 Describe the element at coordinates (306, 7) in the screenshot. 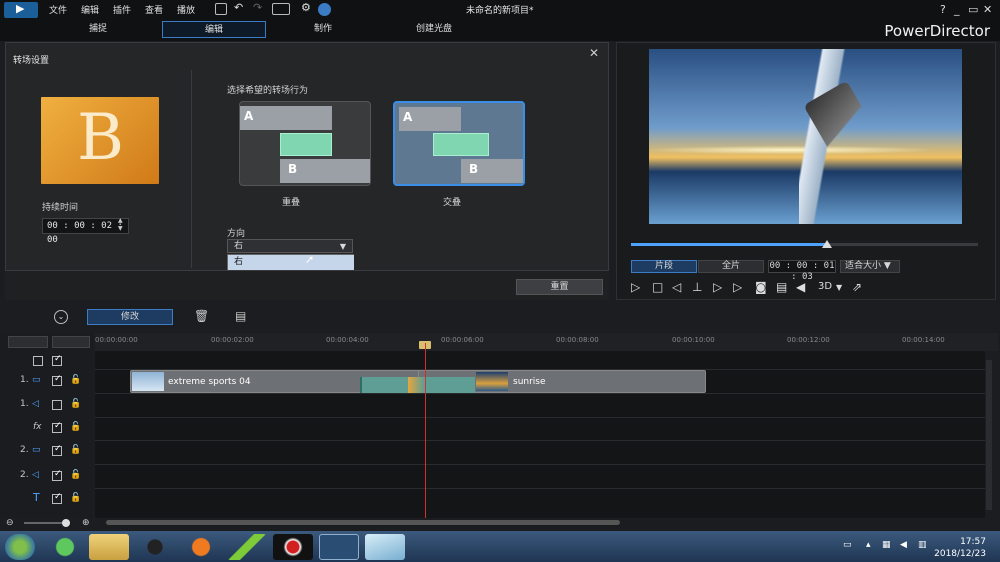

I see `settings-gear-icon: ⚙` at that location.